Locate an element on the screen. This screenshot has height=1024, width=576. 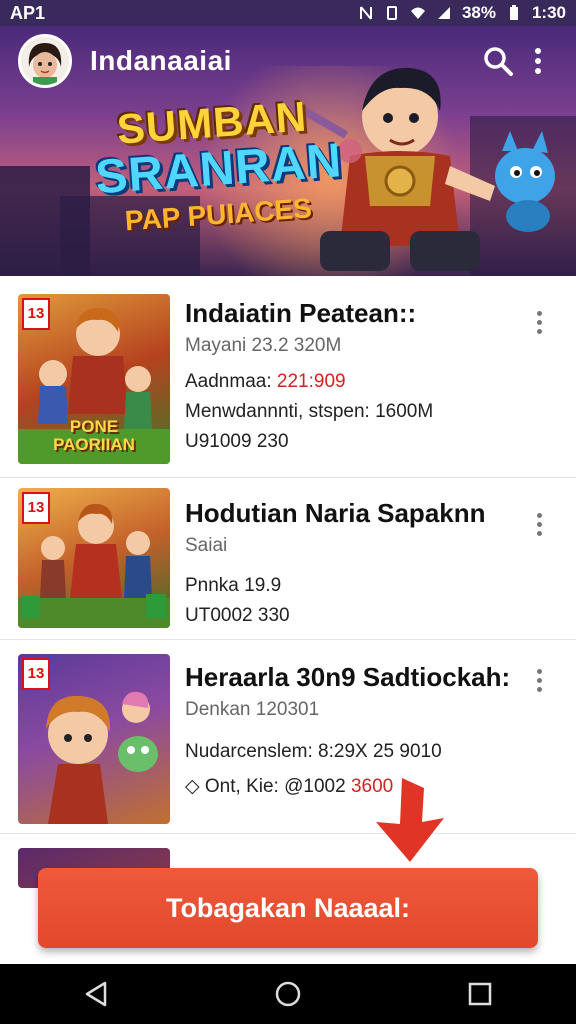
signal-icon is located at coordinates (443, 13).